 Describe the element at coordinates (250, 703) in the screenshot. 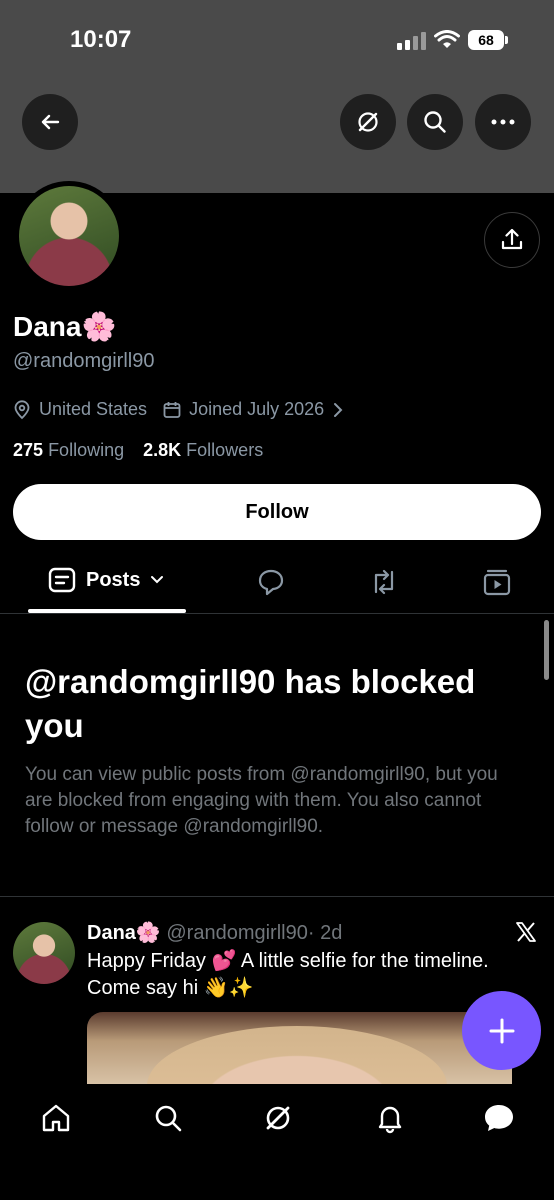

I see `blocked-title: @randomgirll90 has blocked you` at that location.